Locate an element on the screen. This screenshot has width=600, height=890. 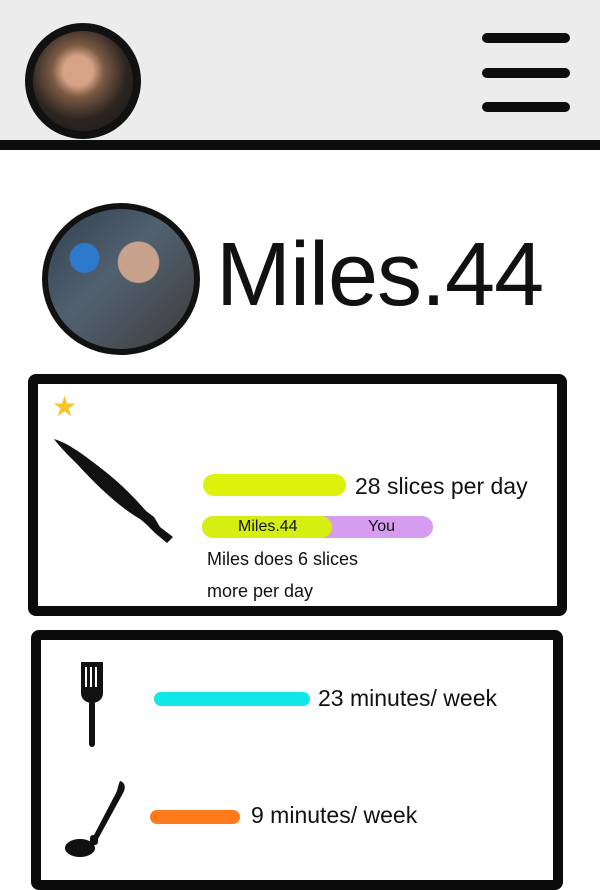
spatula-icon is located at coordinates (92, 704).